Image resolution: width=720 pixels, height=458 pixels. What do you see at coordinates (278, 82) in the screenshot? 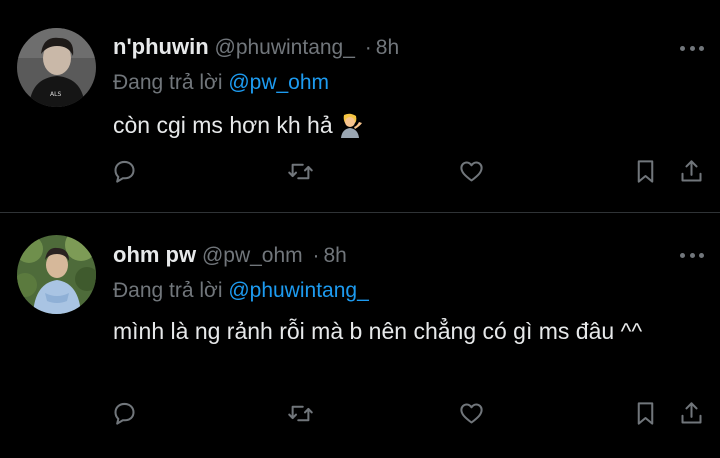
I see `mention-link: @pw_ohm` at bounding box center [278, 82].